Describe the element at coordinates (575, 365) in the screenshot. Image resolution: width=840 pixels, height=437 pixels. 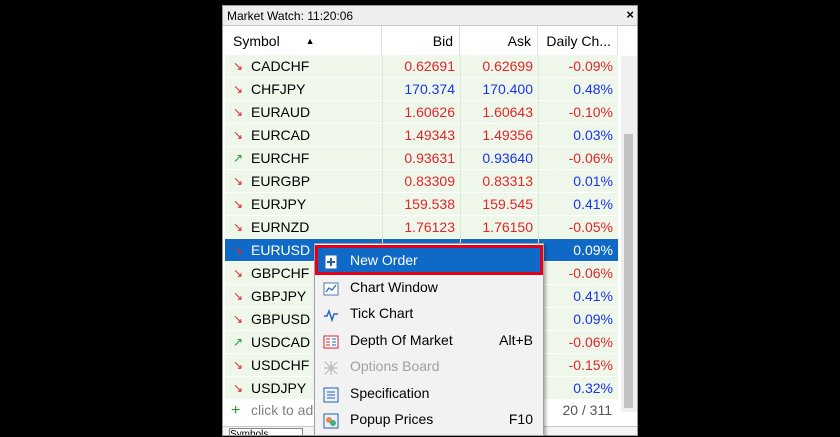
I see `daily-change-cell: -0.15%` at that location.